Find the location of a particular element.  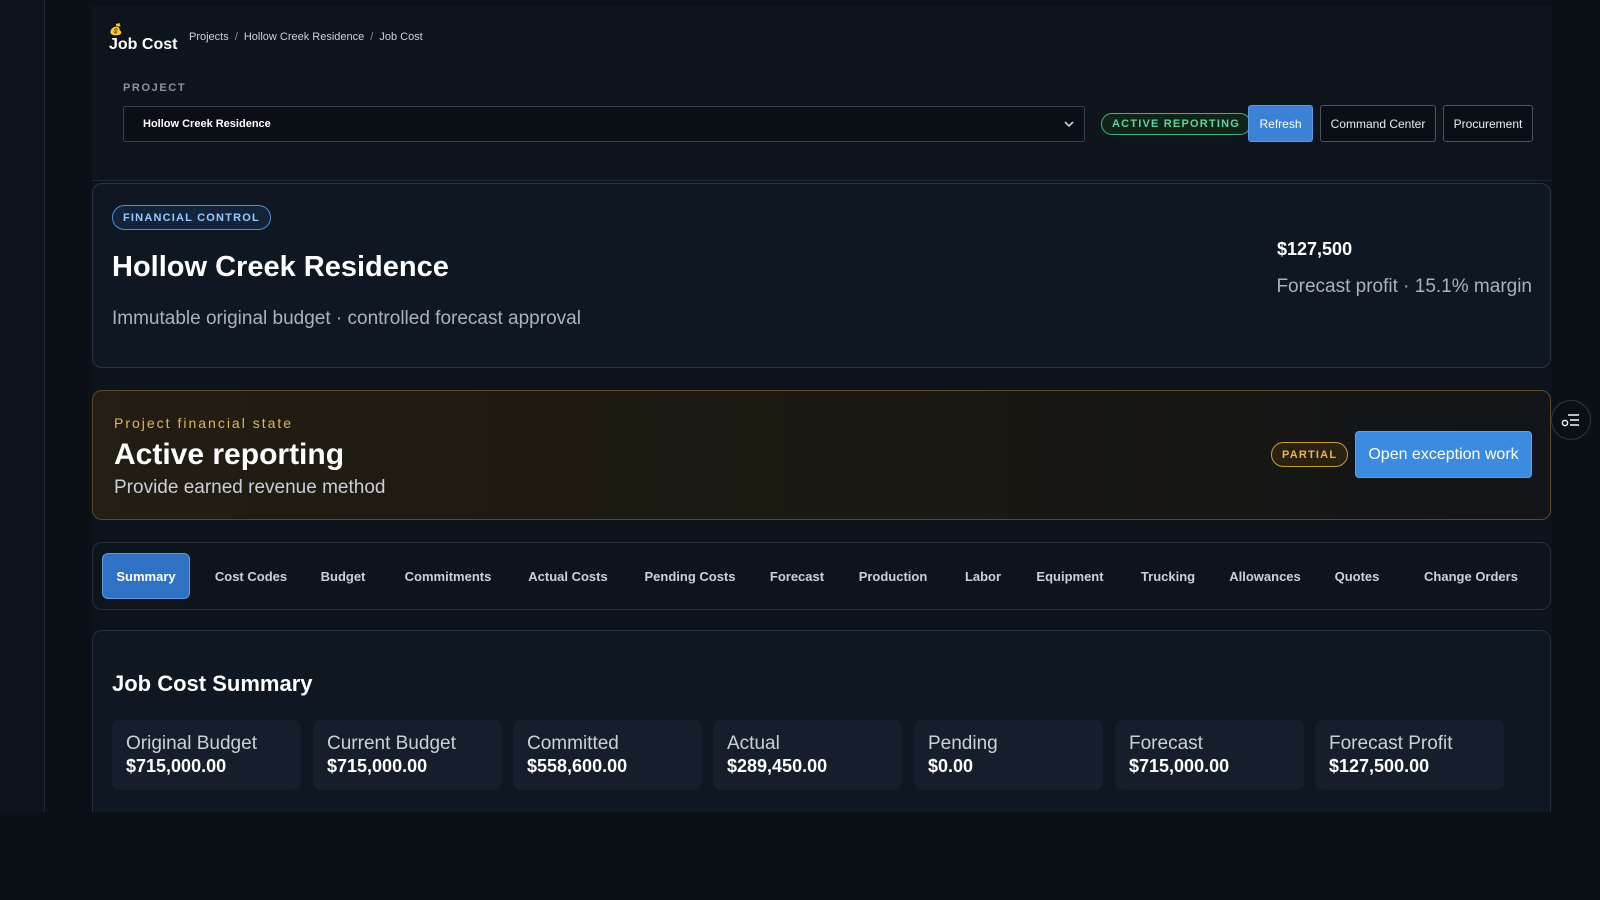

tab-forecast: Forecast is located at coordinates (797, 576).